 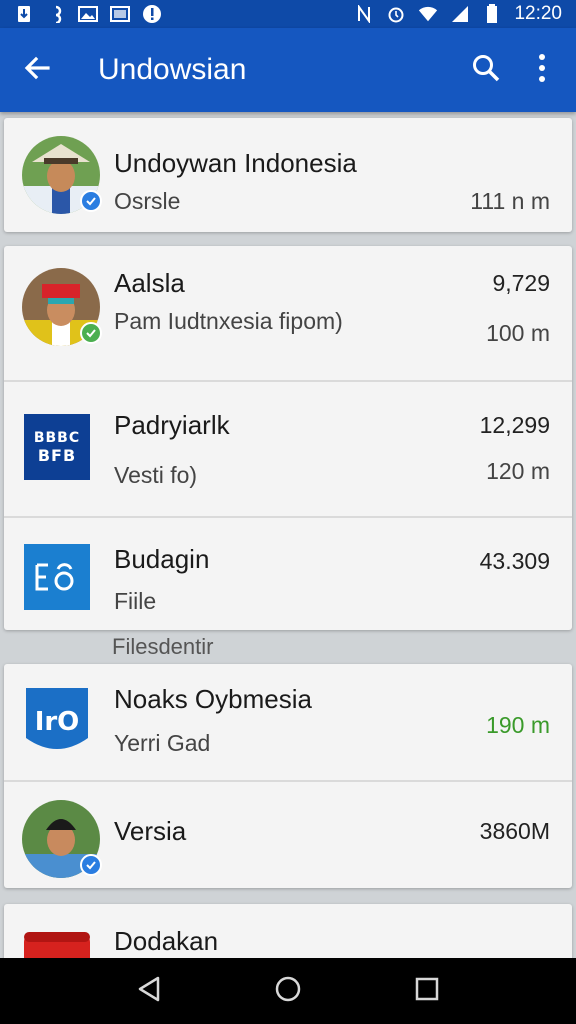 I want to click on item-count: 9,729, so click(x=521, y=283).